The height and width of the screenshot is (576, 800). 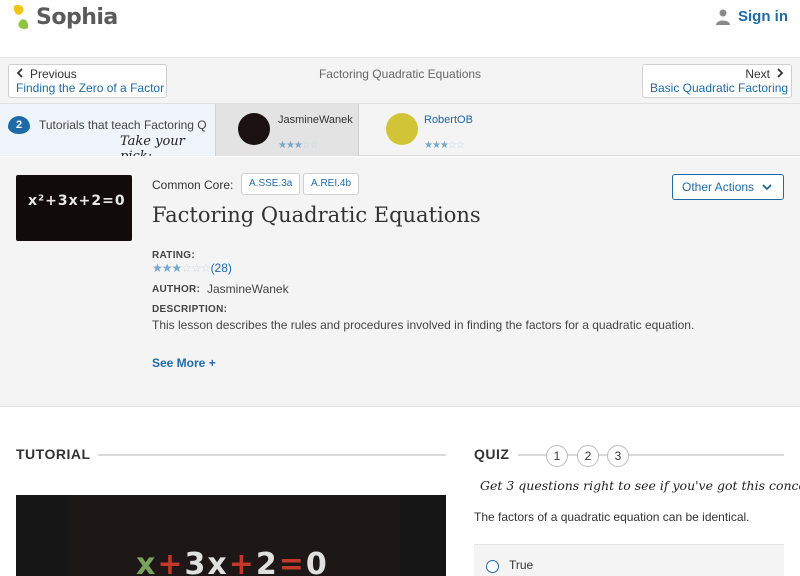 What do you see at coordinates (232, 561) in the screenshot?
I see `video-equation: x+3x+2=0` at bounding box center [232, 561].